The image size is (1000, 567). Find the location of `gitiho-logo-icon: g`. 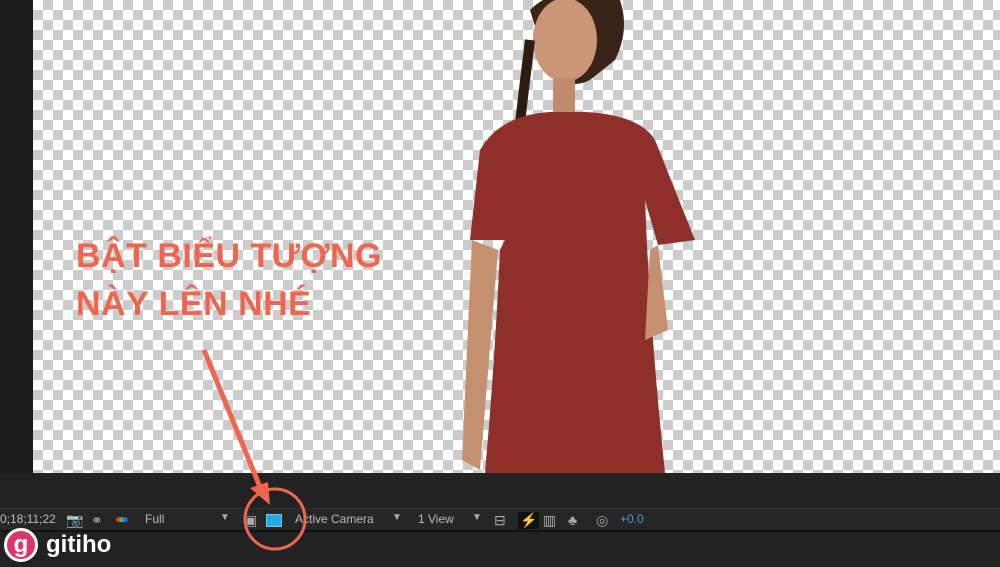

gitiho-logo-icon: g is located at coordinates (21, 545).